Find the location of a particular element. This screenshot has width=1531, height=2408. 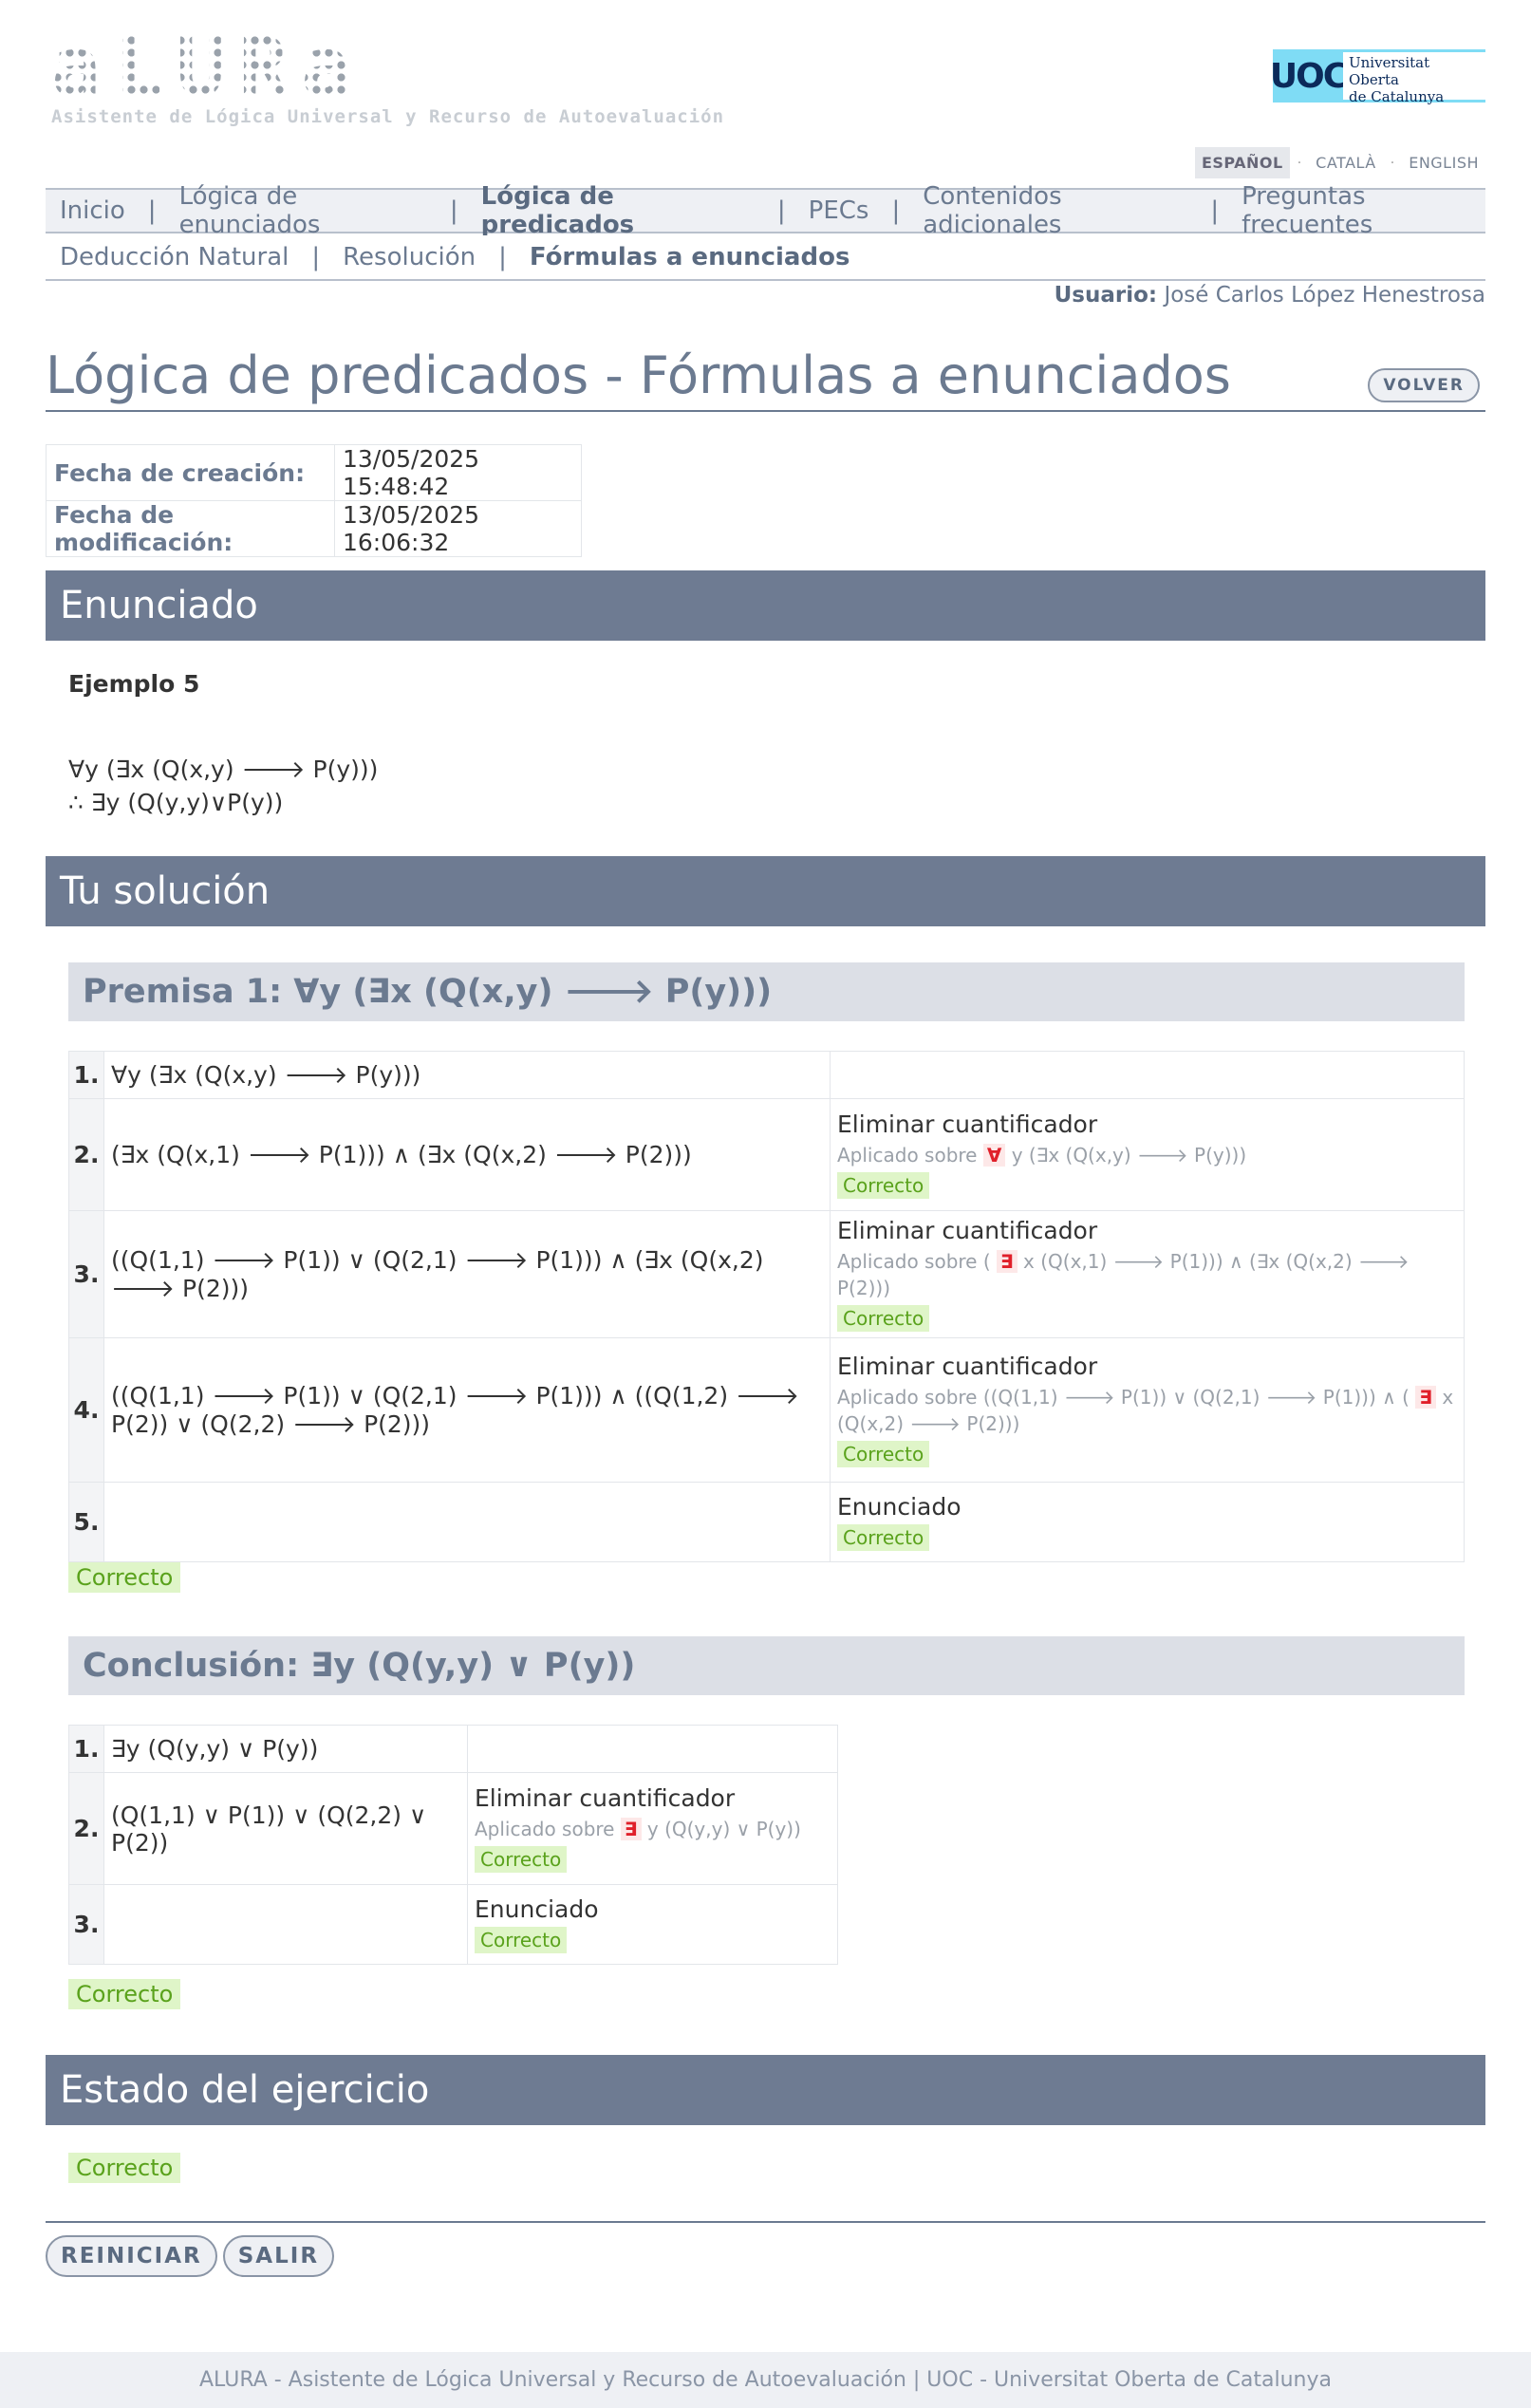

step-formula: (Q(1,1) ∨ P(1)) ∨ (Q(2,2) ∨ P(2)) is located at coordinates (285, 1828).